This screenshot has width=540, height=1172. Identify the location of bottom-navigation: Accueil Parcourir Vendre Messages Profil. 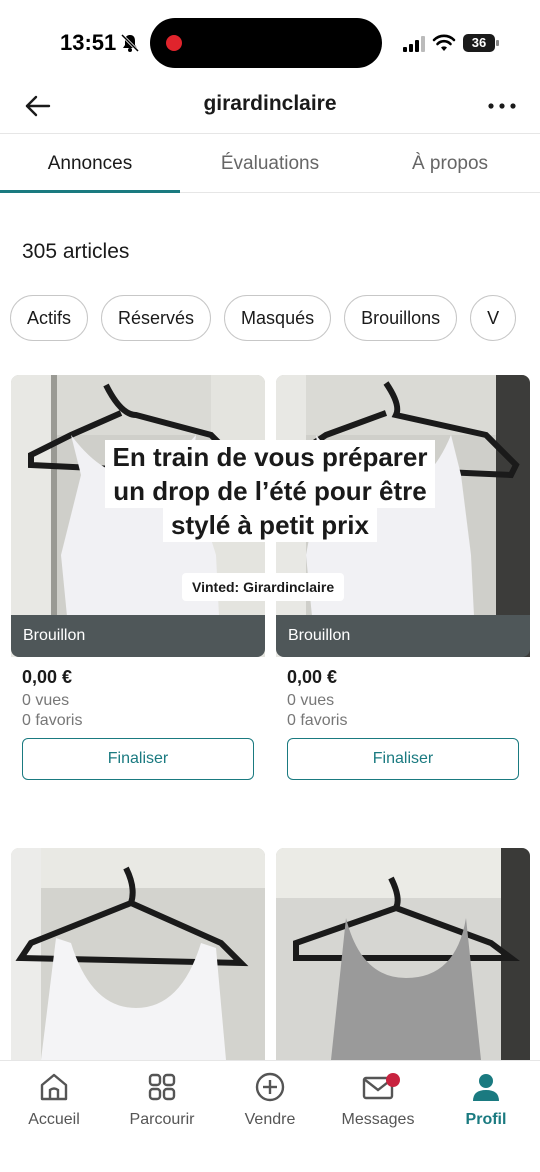
(270, 1116).